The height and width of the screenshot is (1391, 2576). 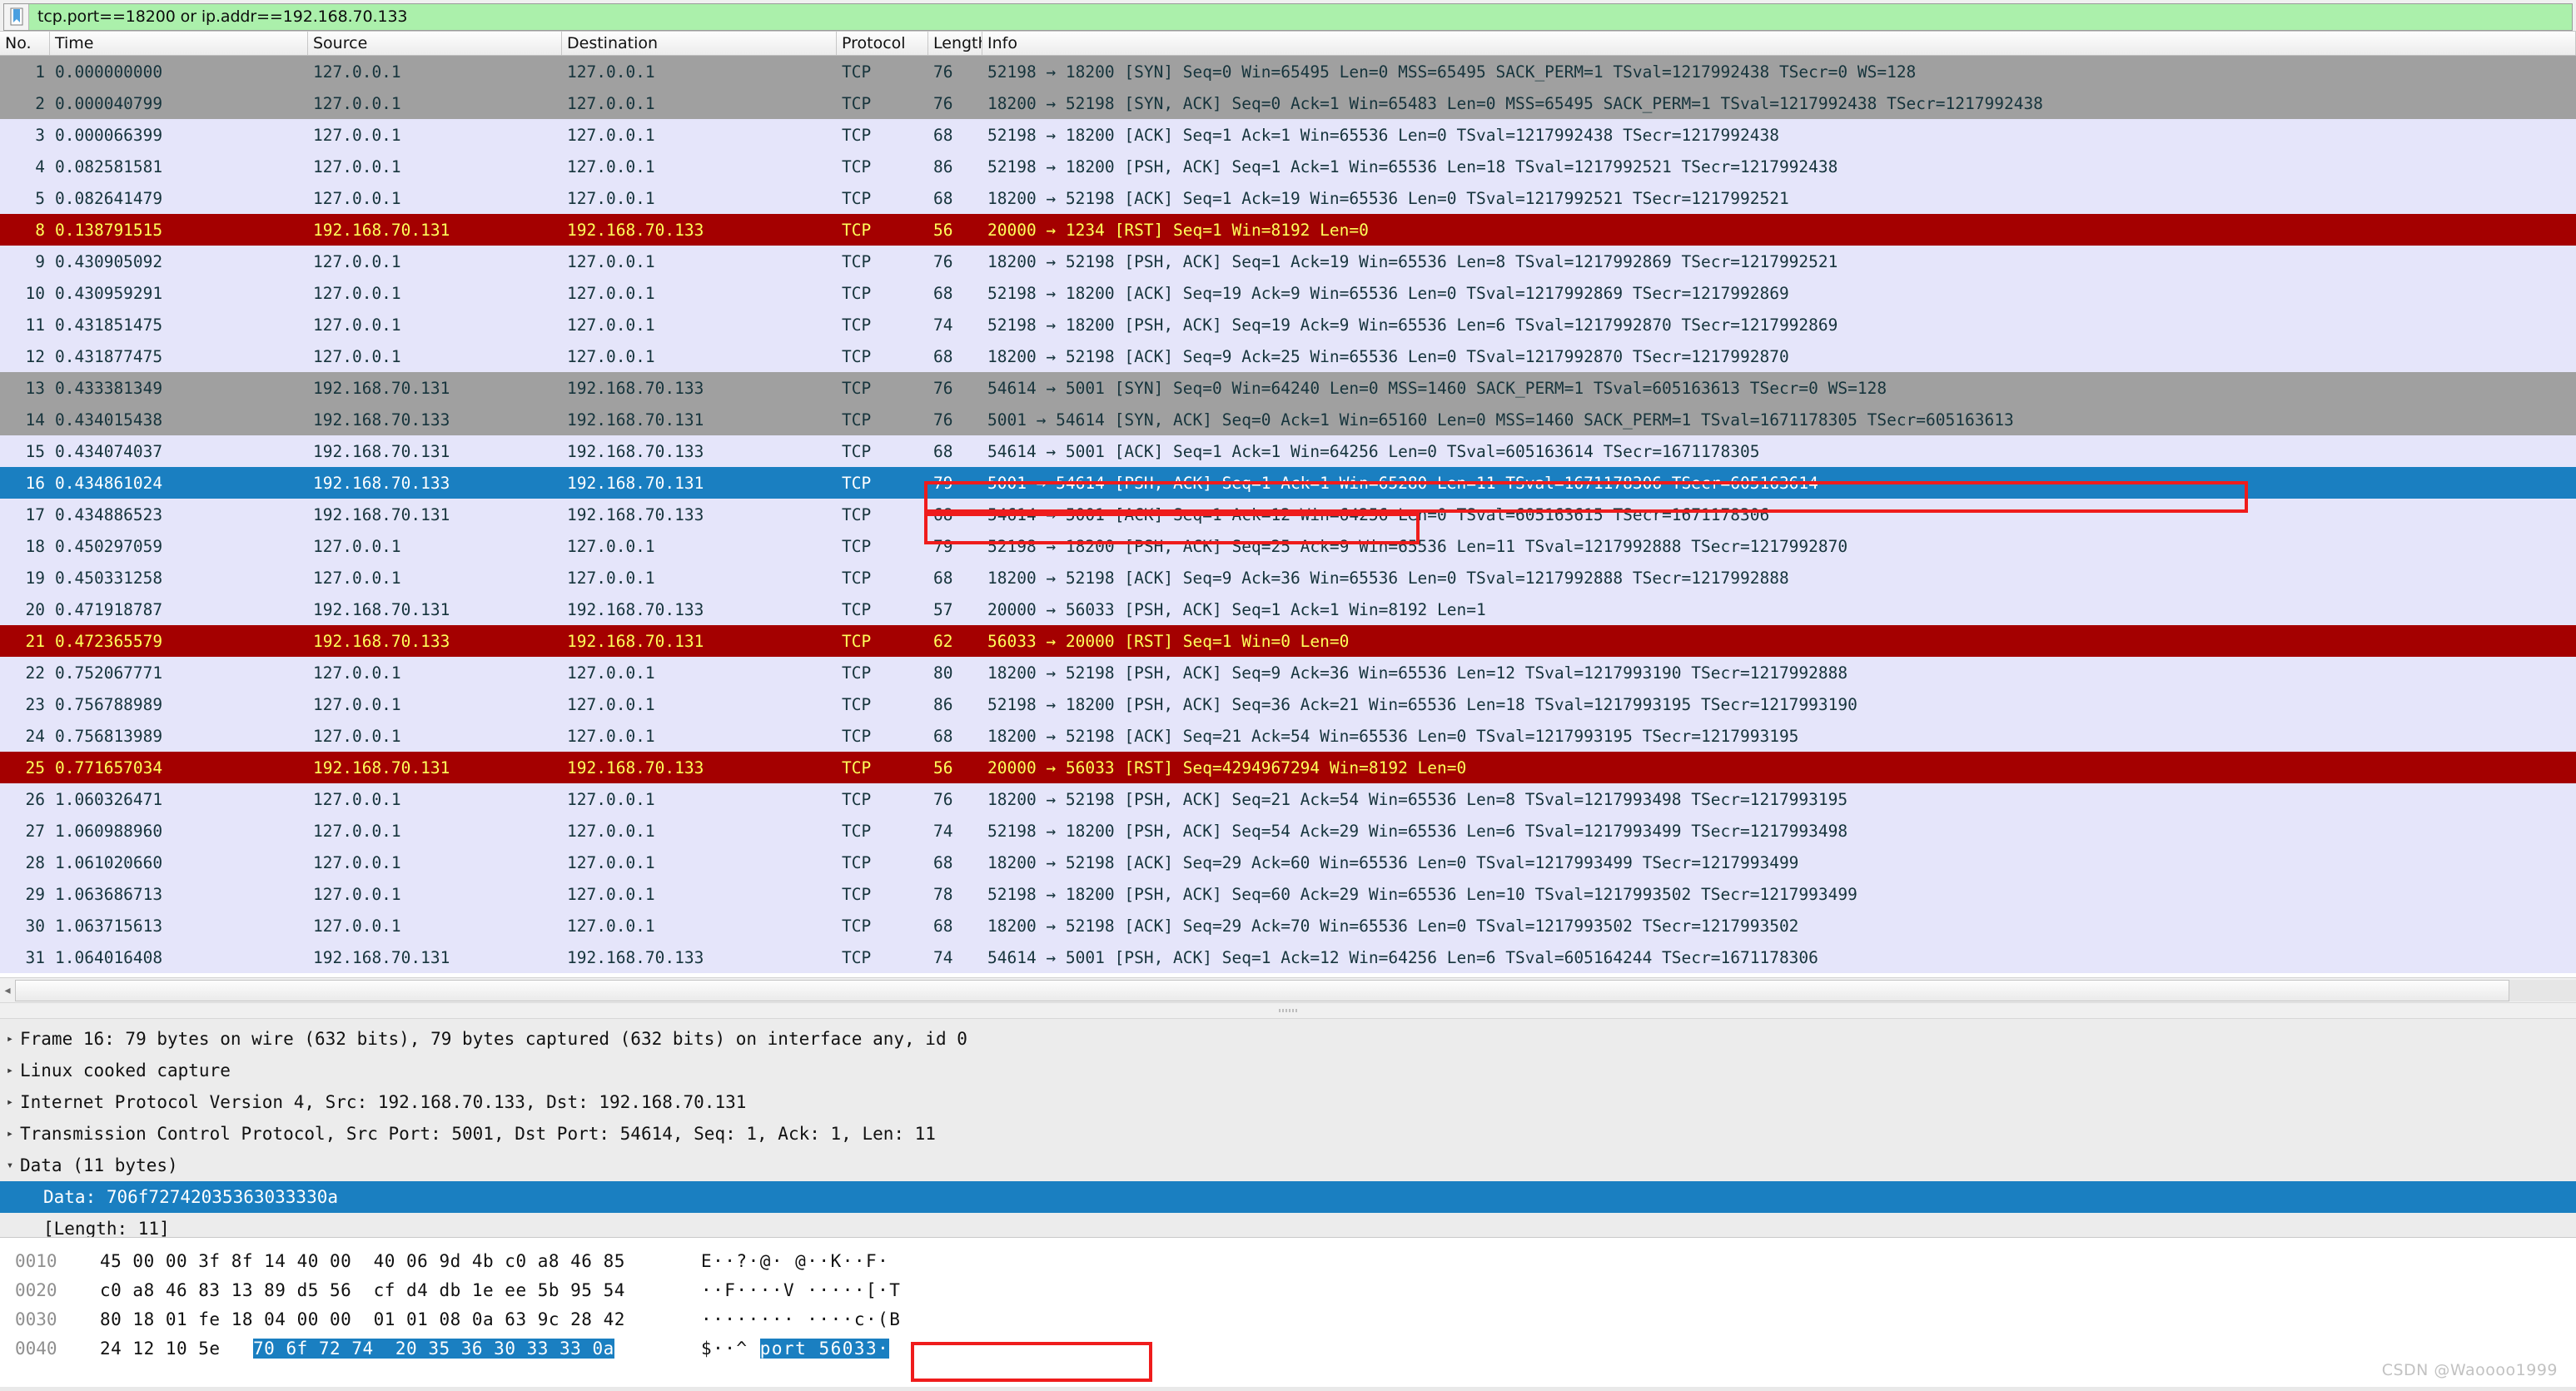 What do you see at coordinates (435, 43) in the screenshot?
I see `column-header-source: Source` at bounding box center [435, 43].